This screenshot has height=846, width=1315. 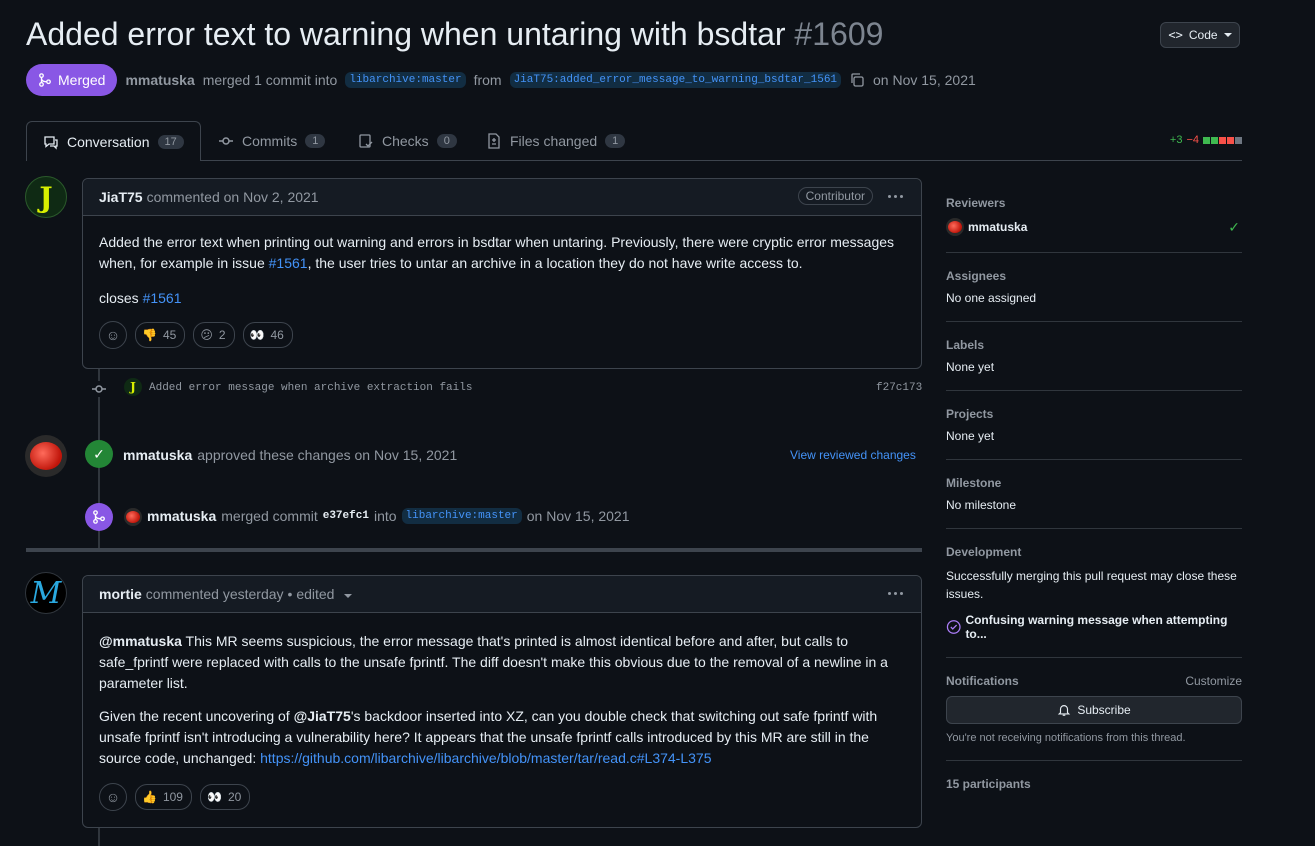 What do you see at coordinates (327, 455) in the screenshot?
I see `approval-text: approved these changes on Nov 15, 2021` at bounding box center [327, 455].